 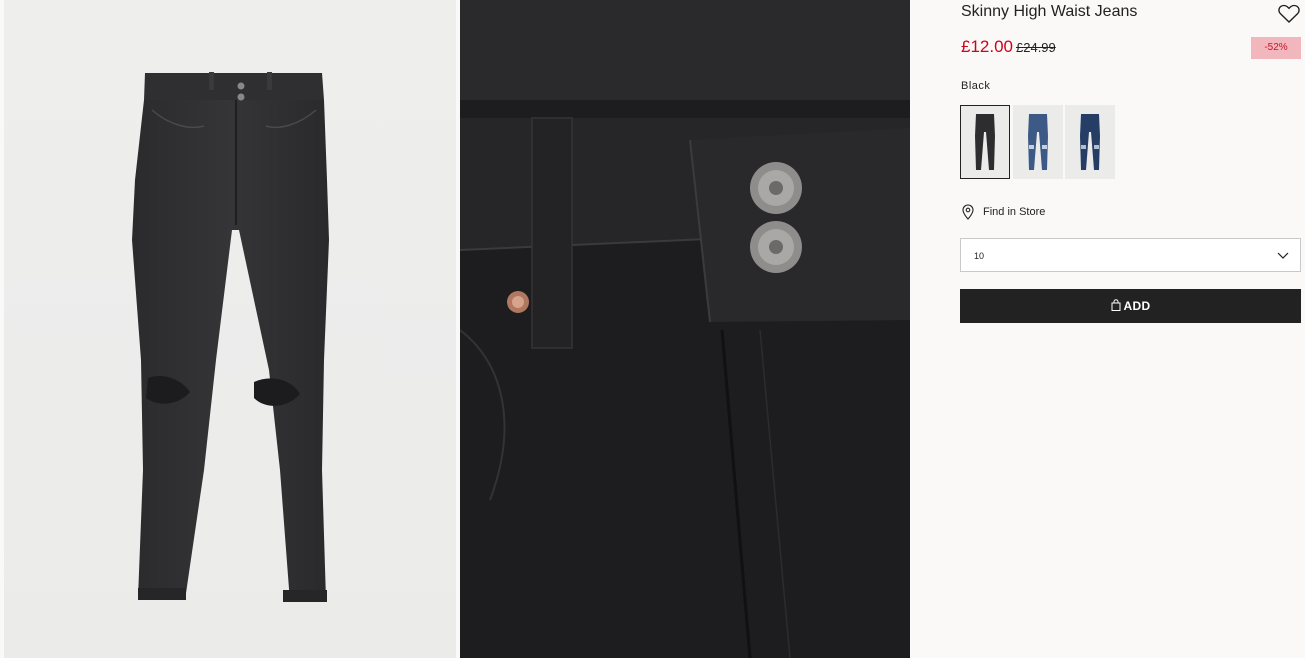 What do you see at coordinates (987, 46) in the screenshot?
I see `sale-price: £12.00` at bounding box center [987, 46].